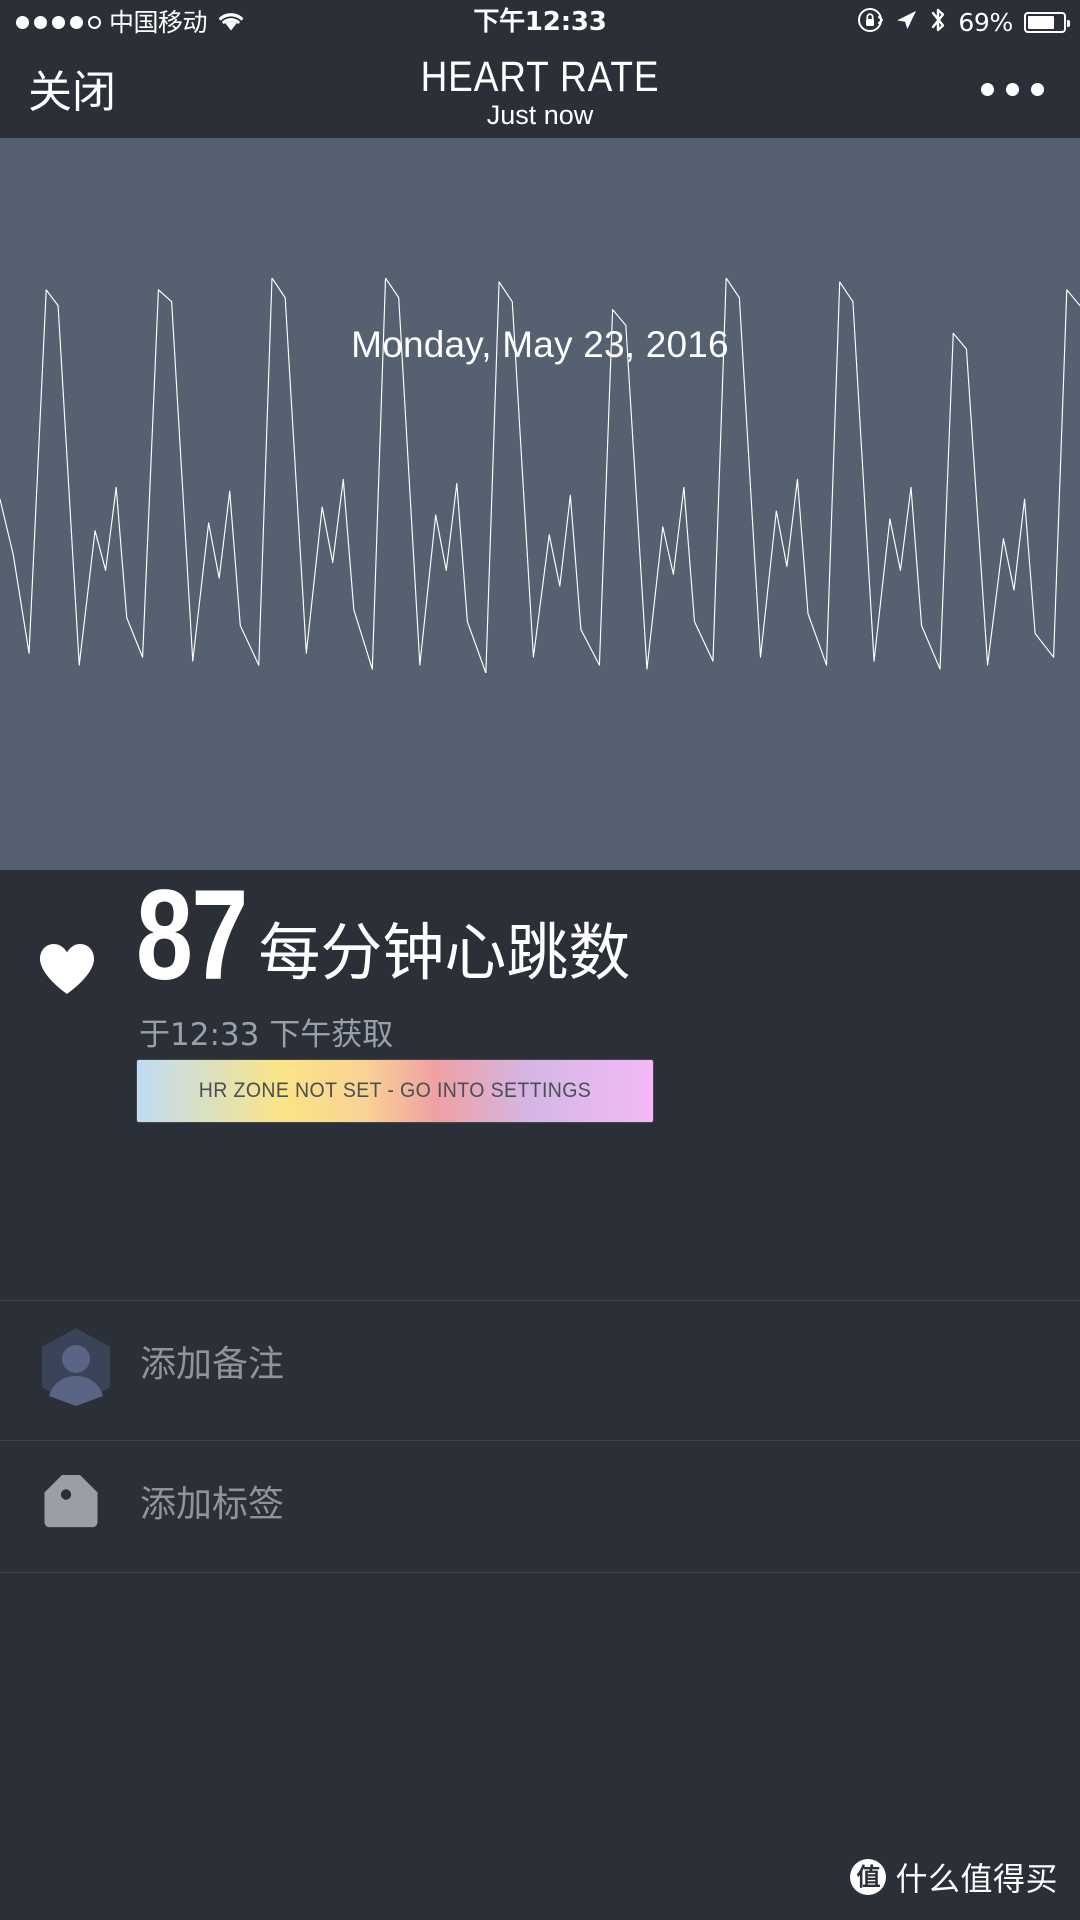 This screenshot has width=1080, height=1920. Describe the element at coordinates (540, 1506) in the screenshot. I see `add-tag-row: 添加标签` at that location.